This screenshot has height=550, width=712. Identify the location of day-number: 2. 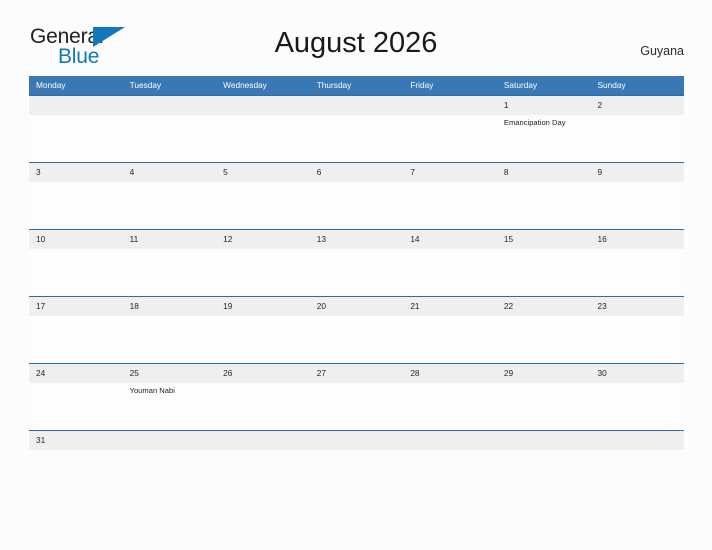
(637, 105).